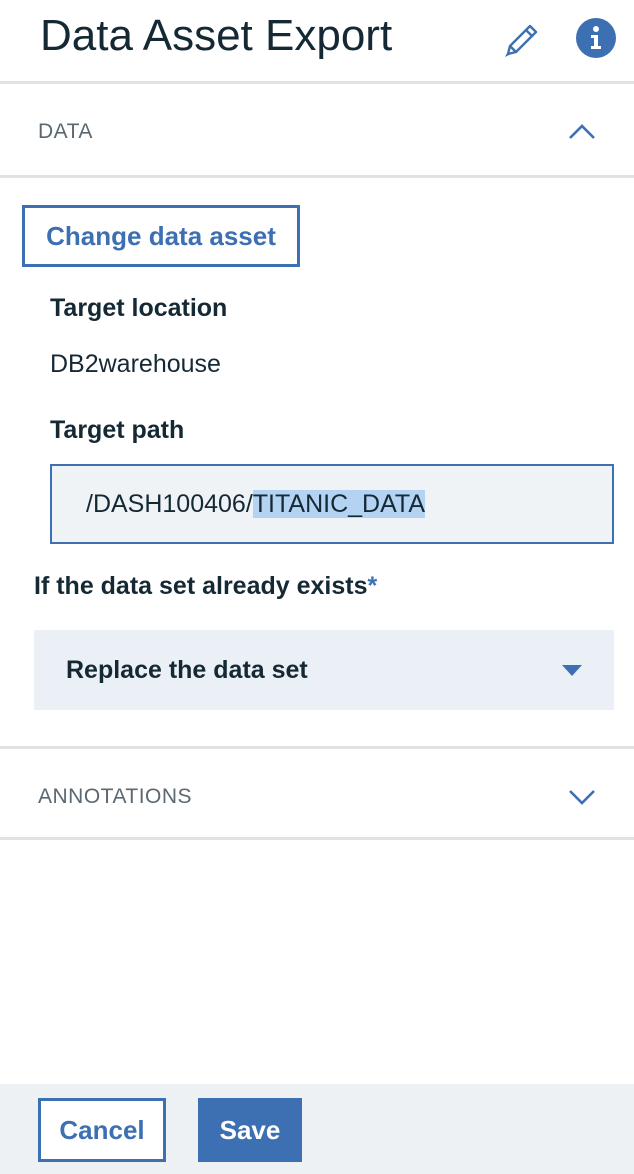 Image resolution: width=634 pixels, height=1174 pixels. I want to click on chevron-down-icon, so click(582, 797).